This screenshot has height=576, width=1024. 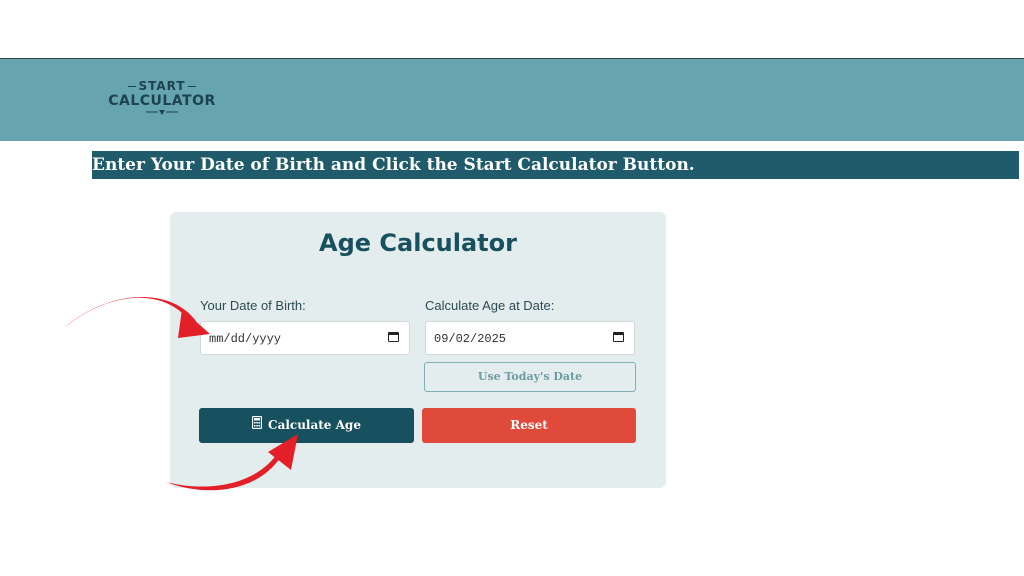 What do you see at coordinates (162, 114) in the screenshot?
I see `logo-ornament-icon` at bounding box center [162, 114].